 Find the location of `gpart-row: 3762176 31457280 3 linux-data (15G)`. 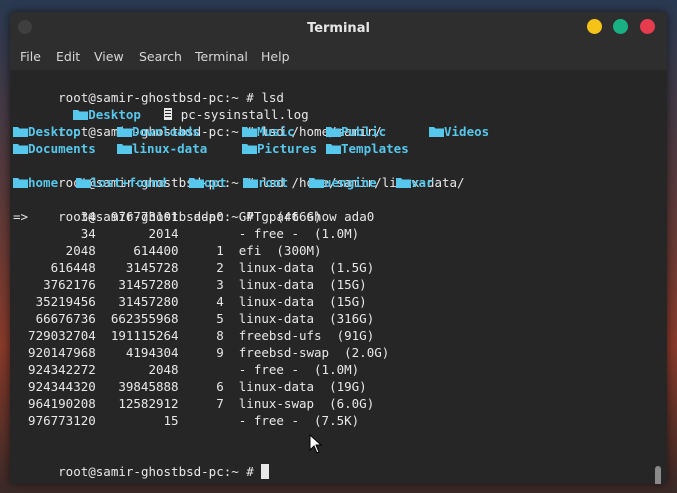

gpart-row: 3762176 31457280 3 linux-data (15G) is located at coordinates (190, 284).